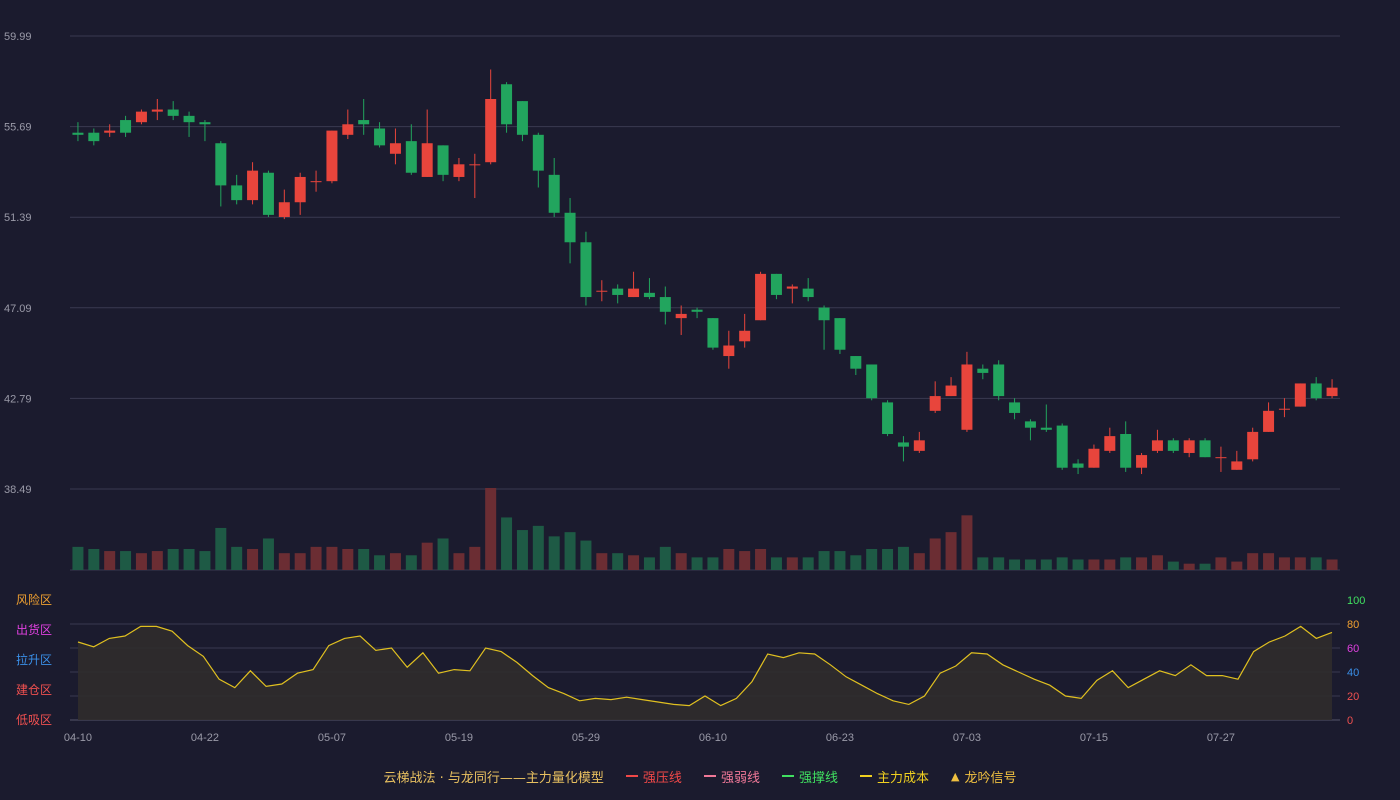 Image resolution: width=1400 pixels, height=800 pixels. I want to click on x-tick-label: 04-10, so click(78, 738).